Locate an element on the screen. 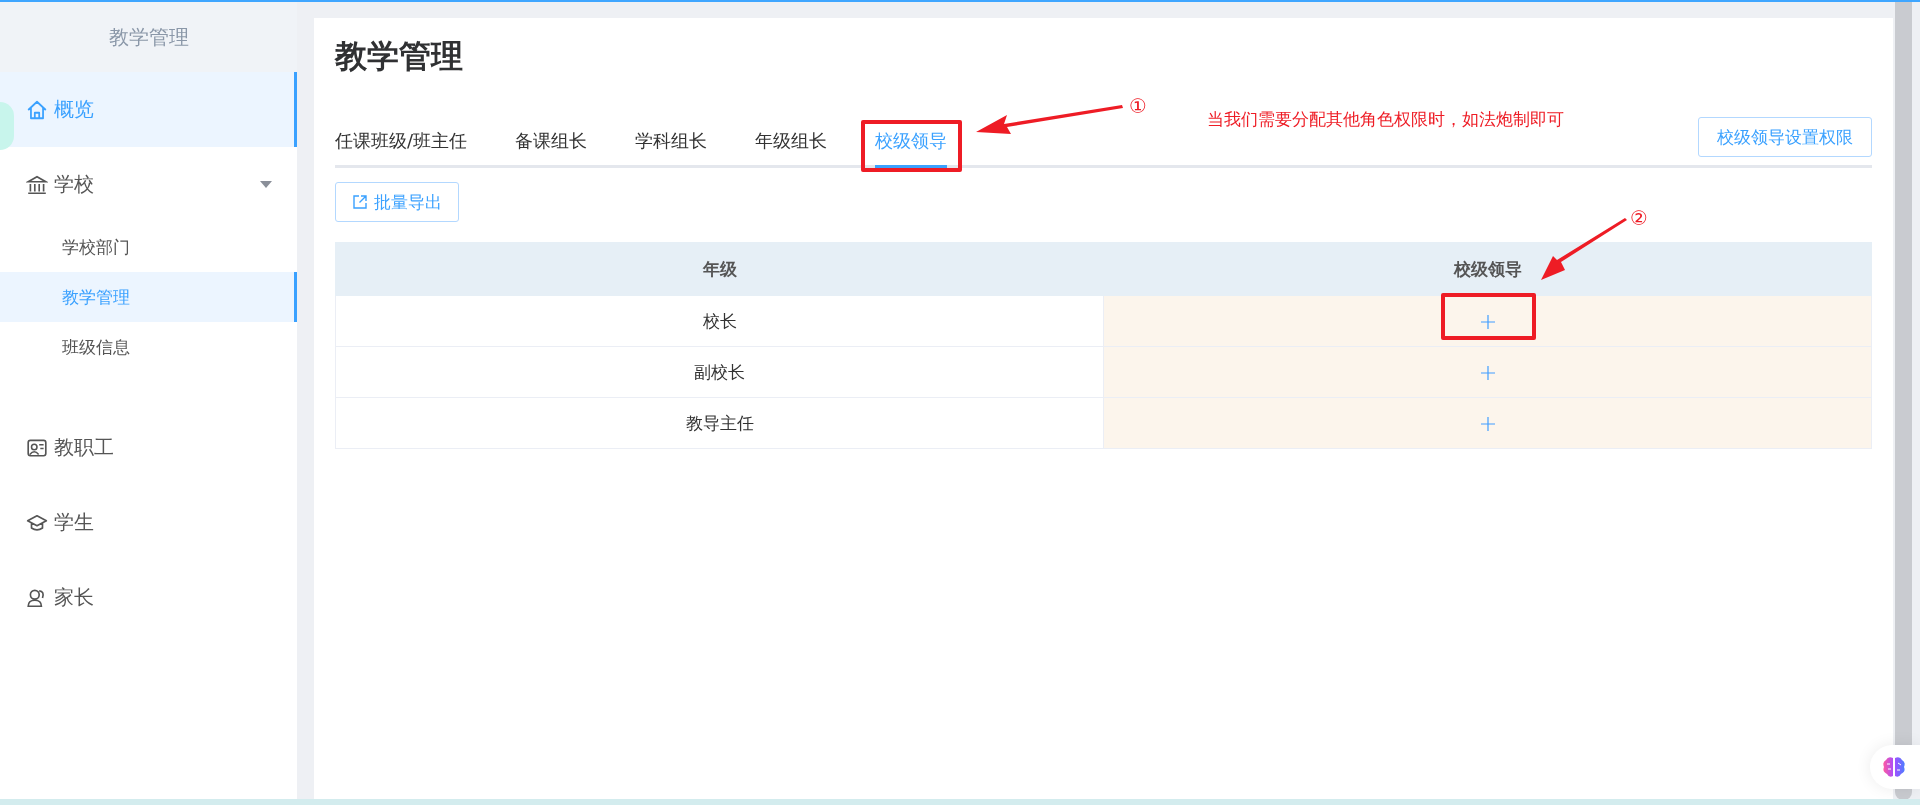 The image size is (1920, 805). tab: 任课班级/班主任 is located at coordinates (401, 148).